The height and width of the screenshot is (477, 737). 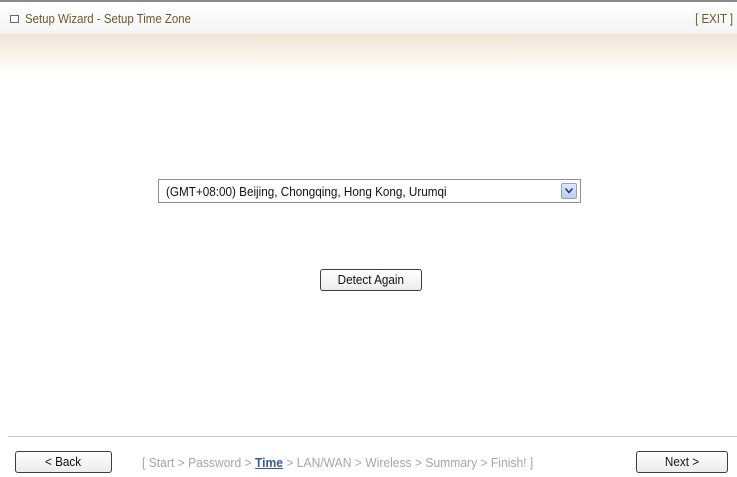 What do you see at coordinates (215, 462) in the screenshot?
I see `step-password: Password` at bounding box center [215, 462].